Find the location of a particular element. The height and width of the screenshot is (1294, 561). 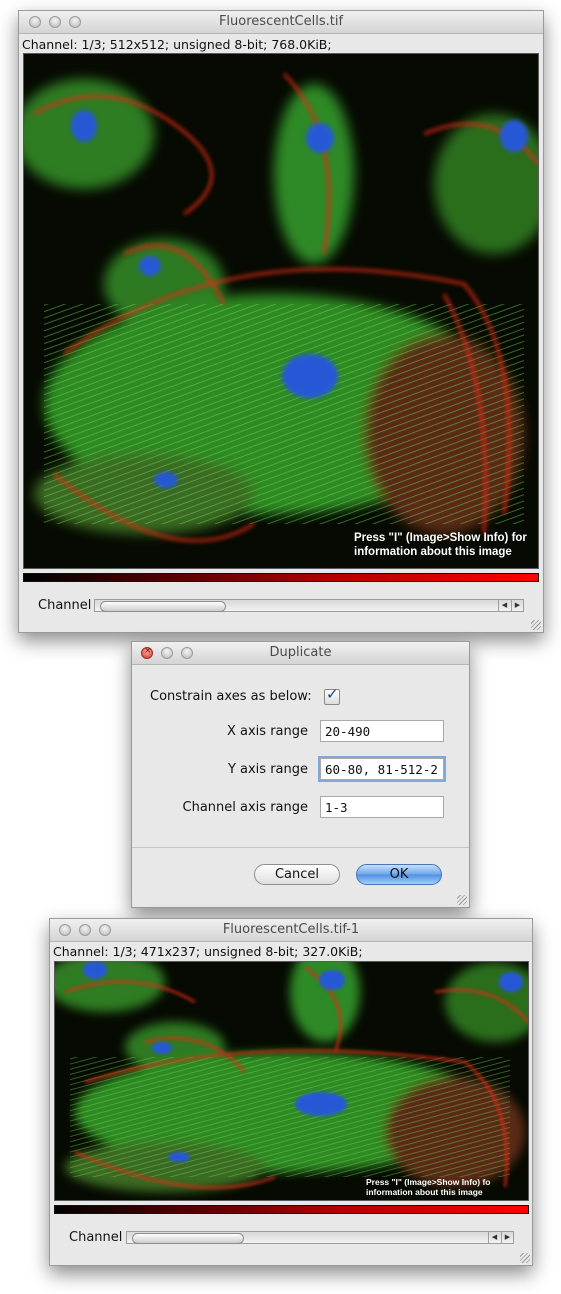

dialog-resize-grip is located at coordinates (462, 900).